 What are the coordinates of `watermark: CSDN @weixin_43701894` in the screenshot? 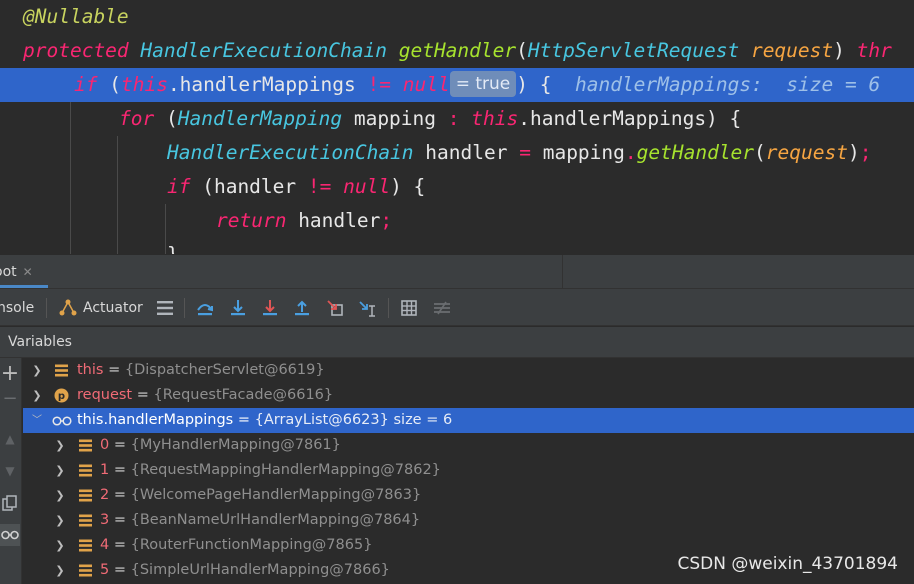 It's located at (787, 564).